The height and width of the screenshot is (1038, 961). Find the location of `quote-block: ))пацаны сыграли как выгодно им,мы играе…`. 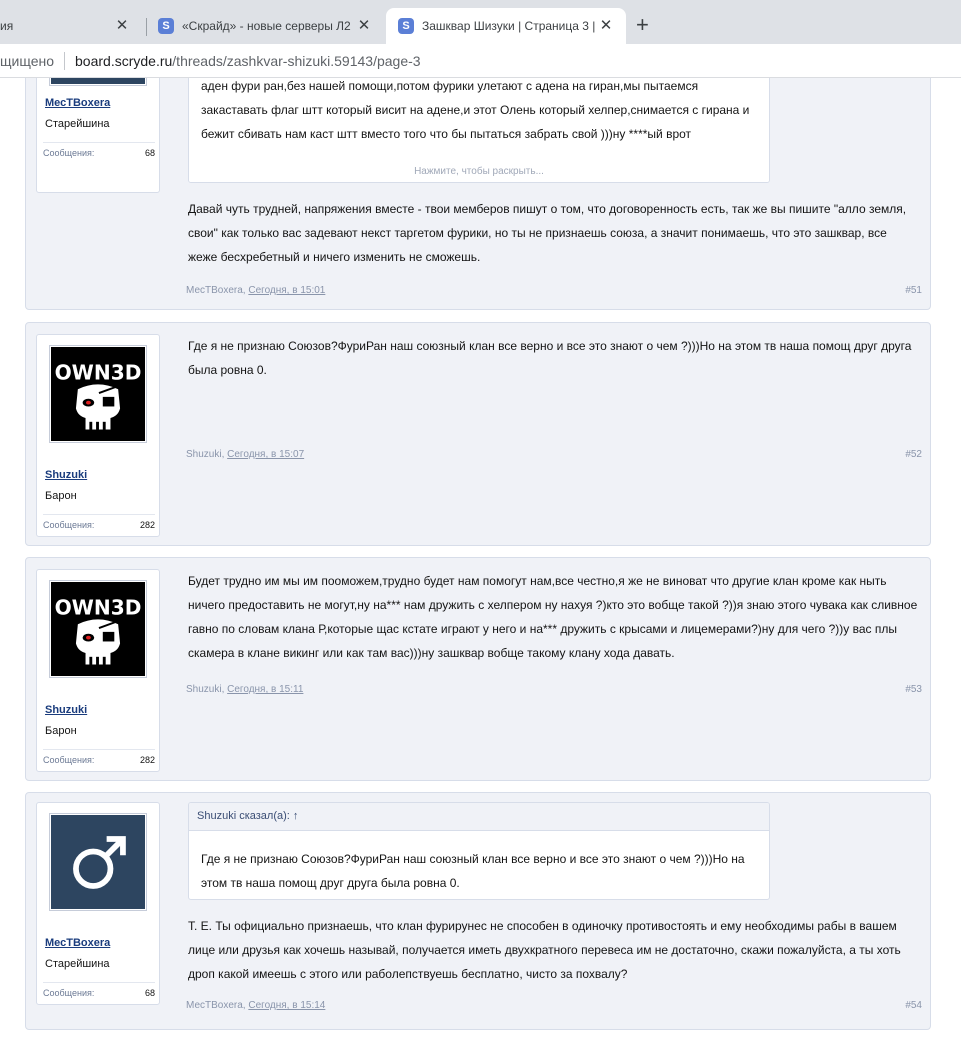

quote-block: ))пацаны сыграли как выгодно им,мы играе… is located at coordinates (479, 130).